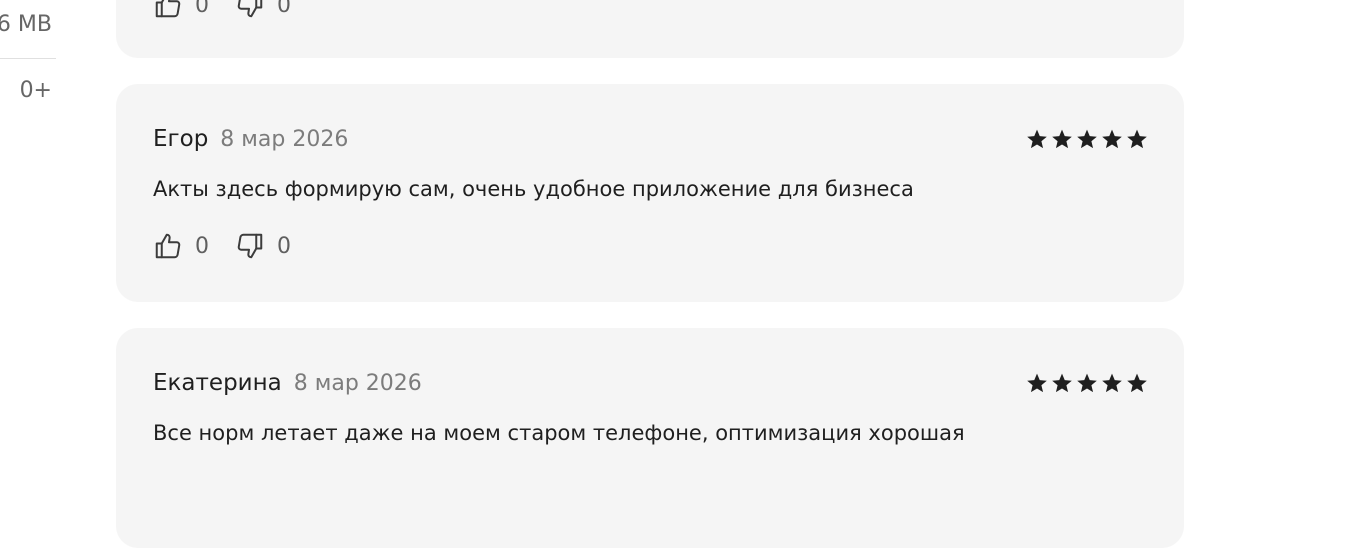 The height and width of the screenshot is (548, 1347). What do you see at coordinates (217, 383) in the screenshot?
I see `review-author: Екатерина` at bounding box center [217, 383].